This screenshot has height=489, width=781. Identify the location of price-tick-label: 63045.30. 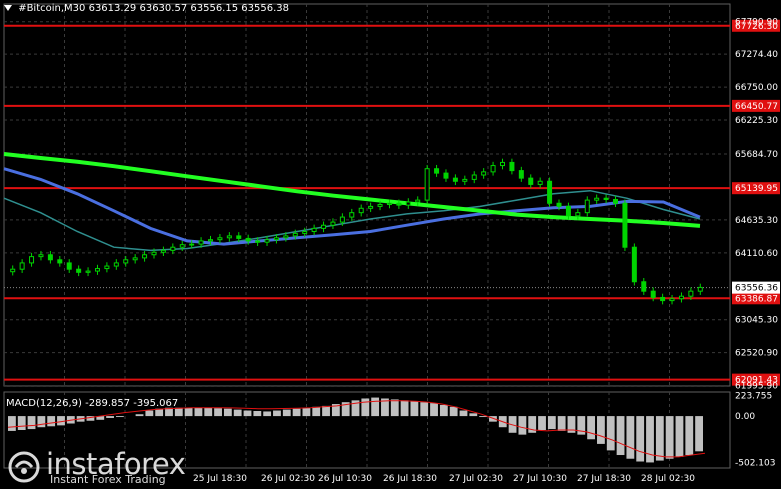
(756, 321).